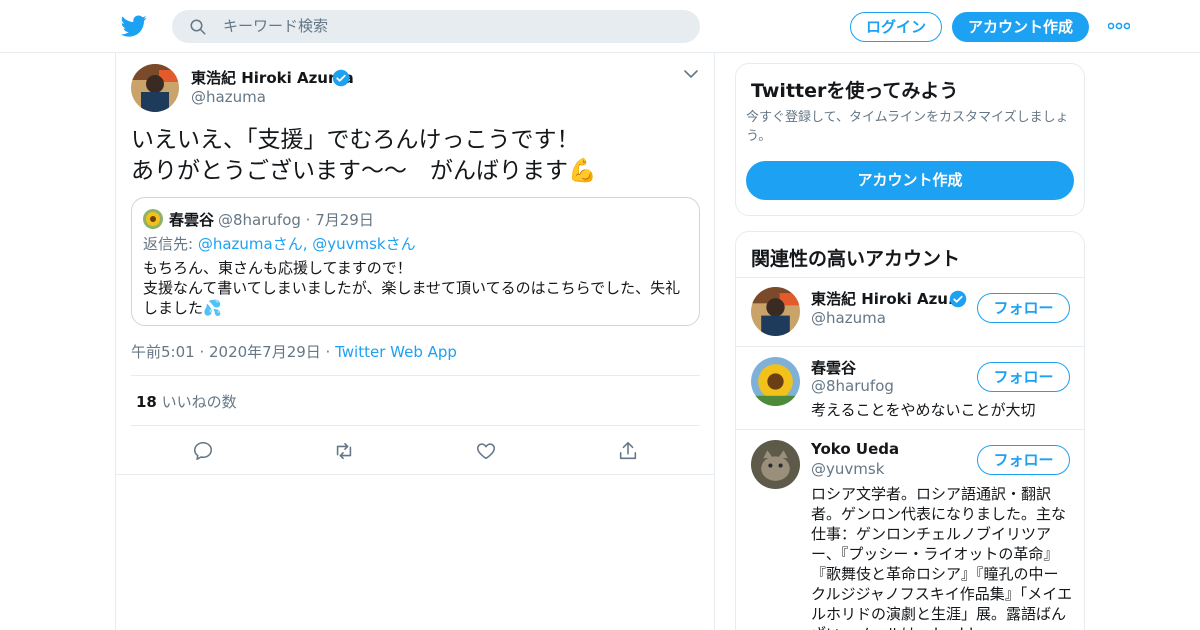  Describe the element at coordinates (272, 77) in the screenshot. I see `author-name: 東浩紀 Hiroki Azuma` at that location.